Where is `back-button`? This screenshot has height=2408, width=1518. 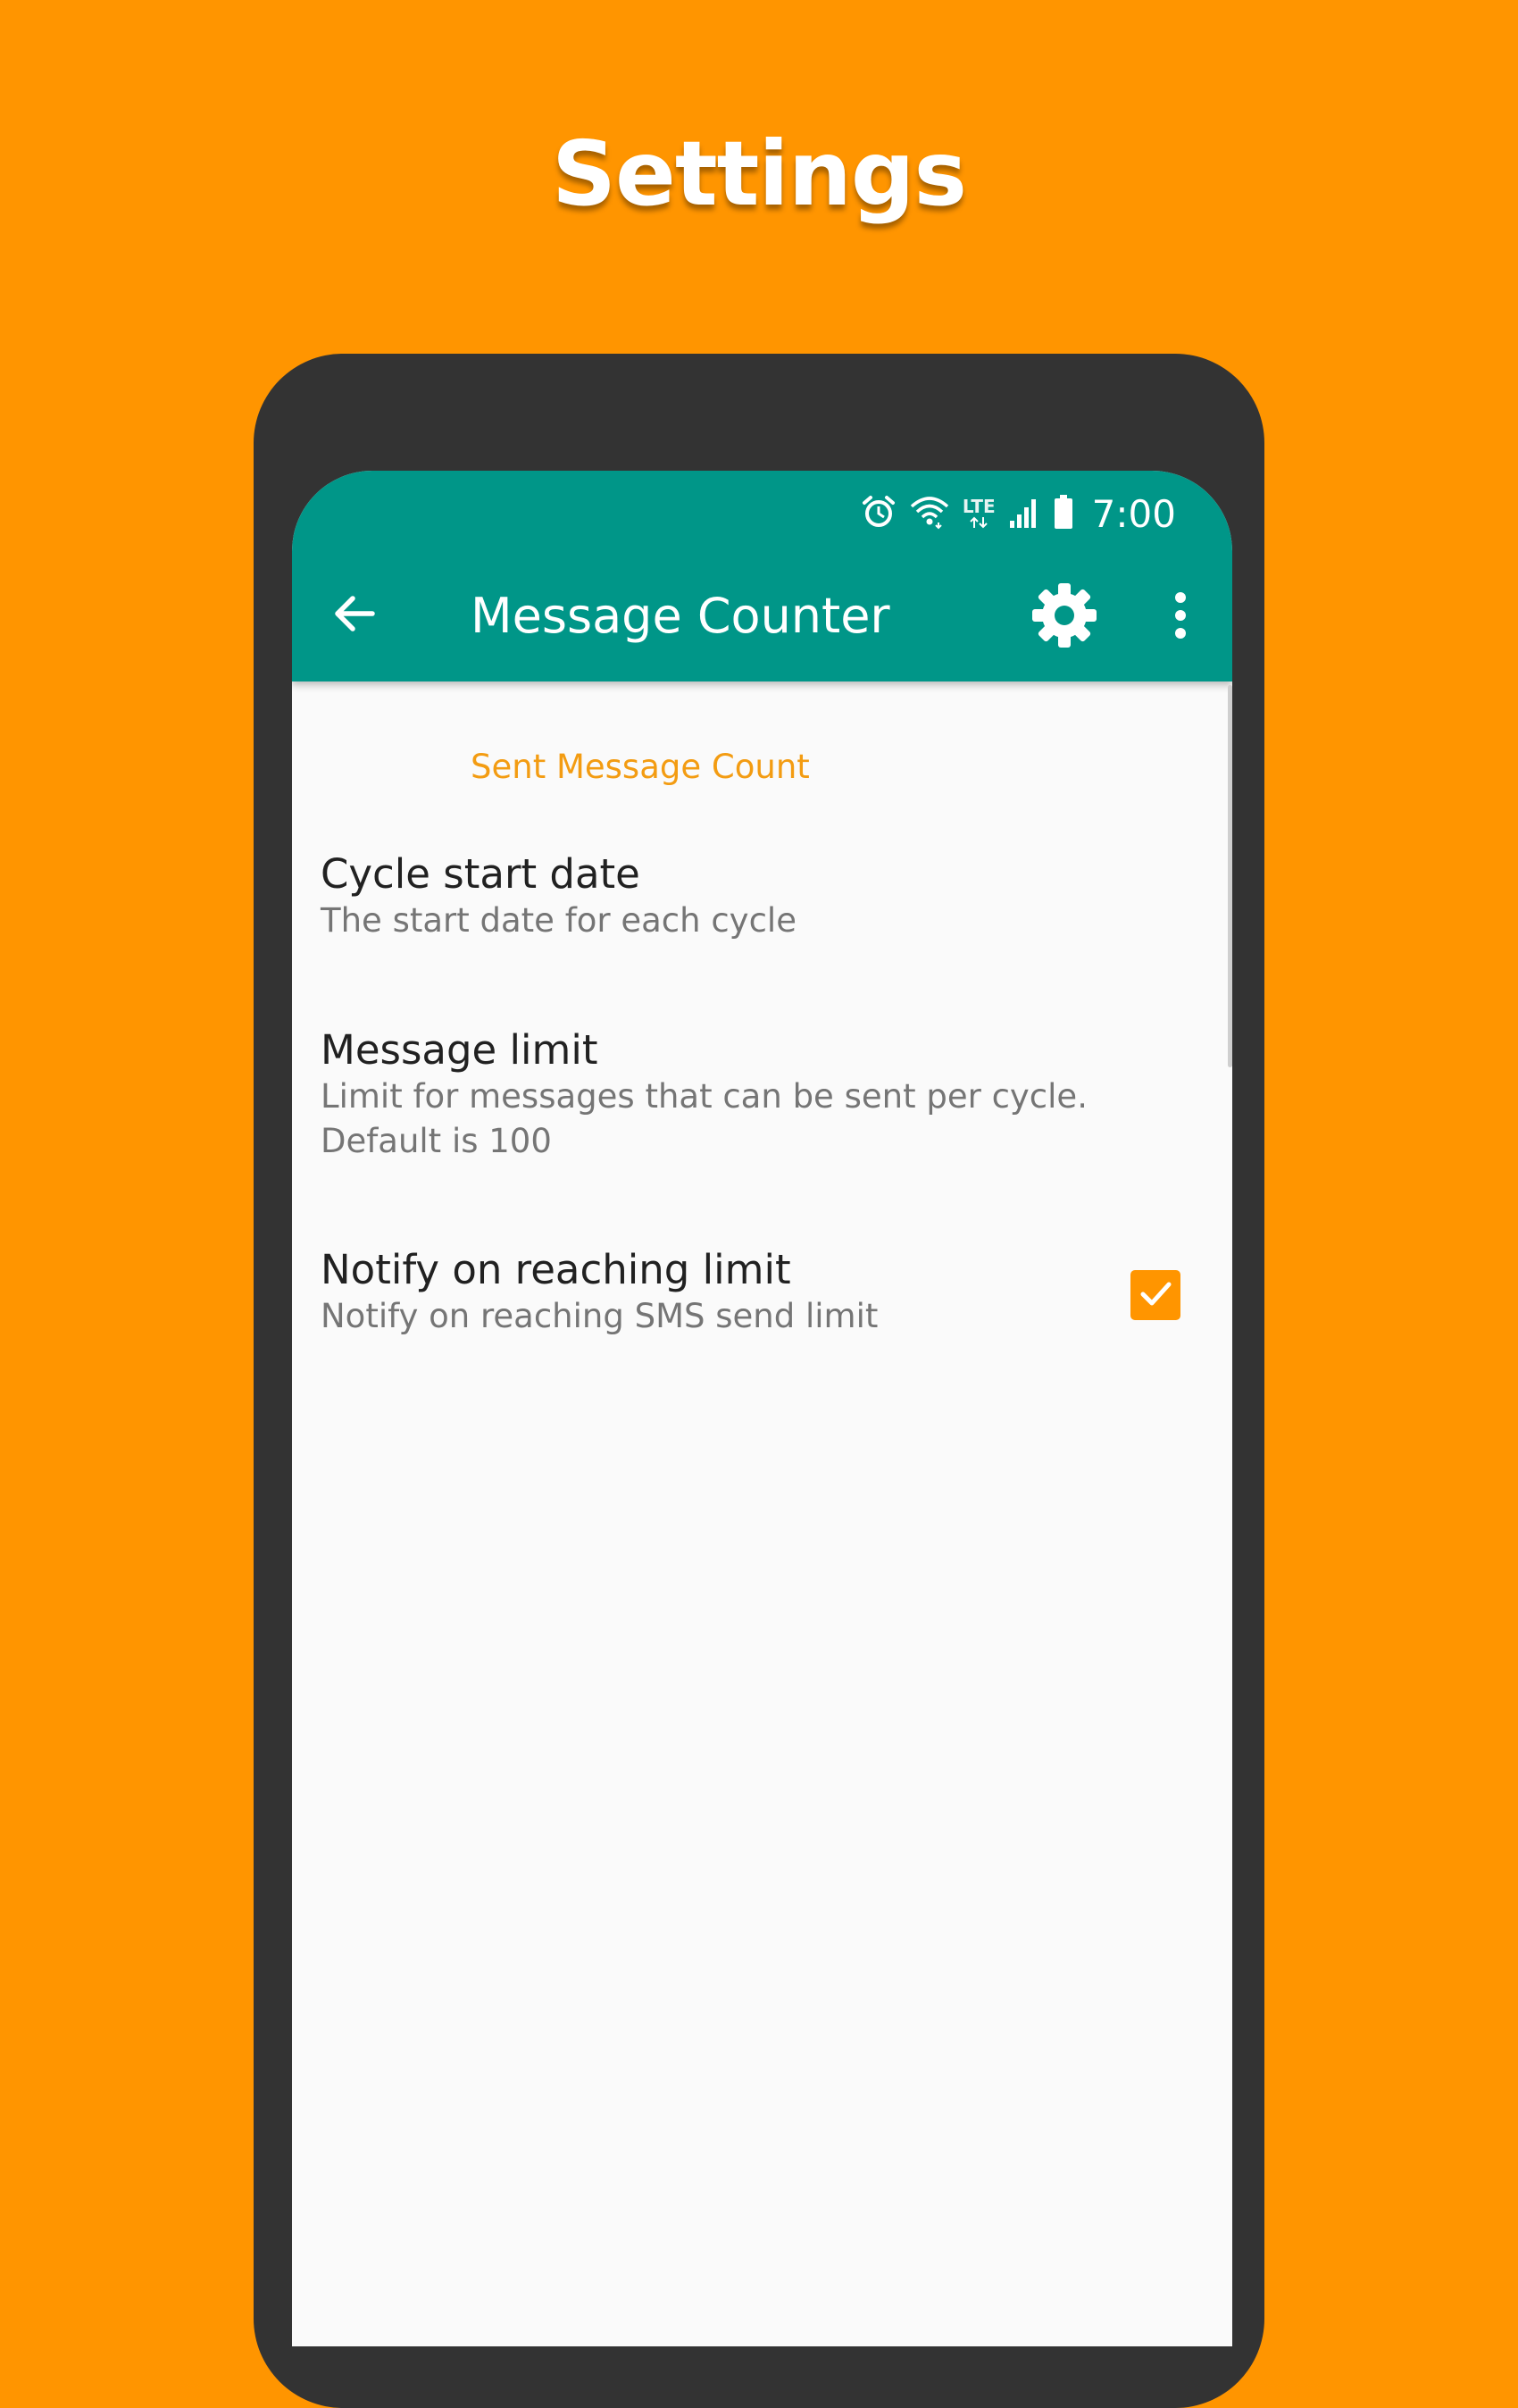 back-button is located at coordinates (354, 615).